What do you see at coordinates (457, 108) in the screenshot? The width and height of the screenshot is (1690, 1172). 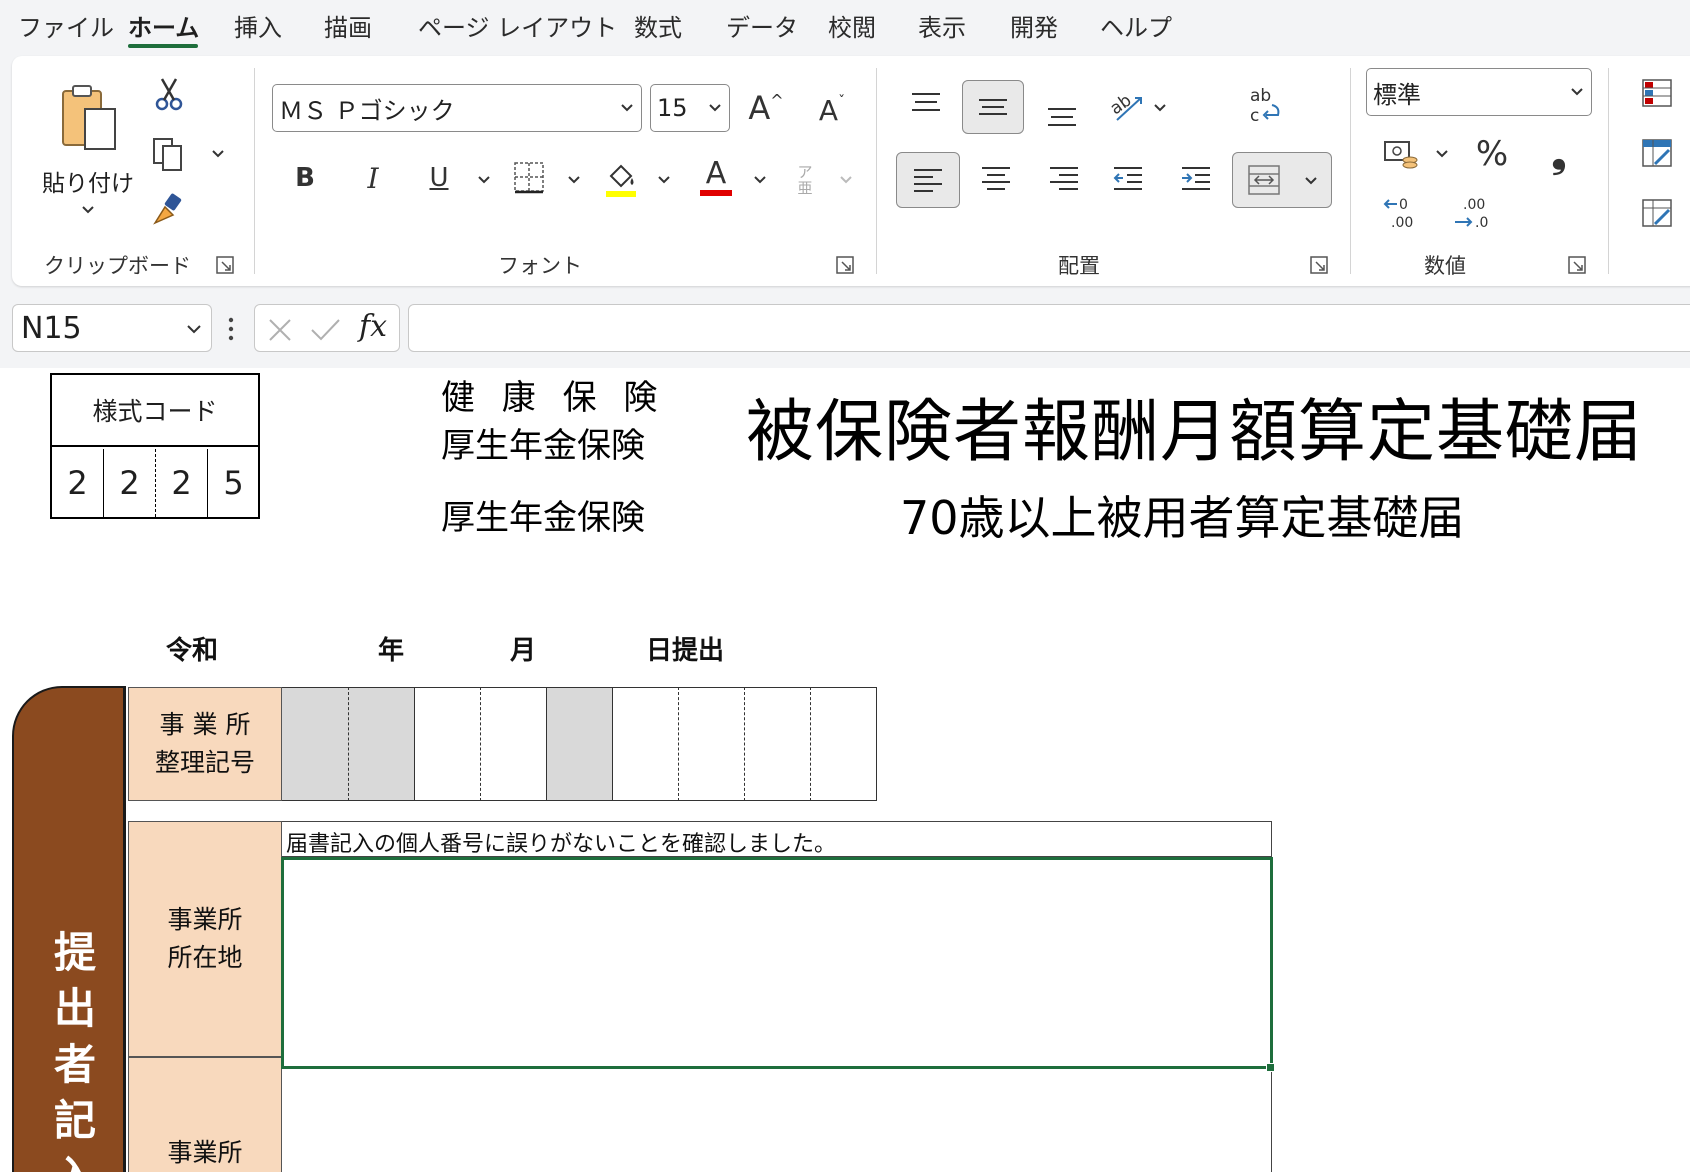 I see `font-name-dropdown: ＭＳ Ｐゴシック` at bounding box center [457, 108].